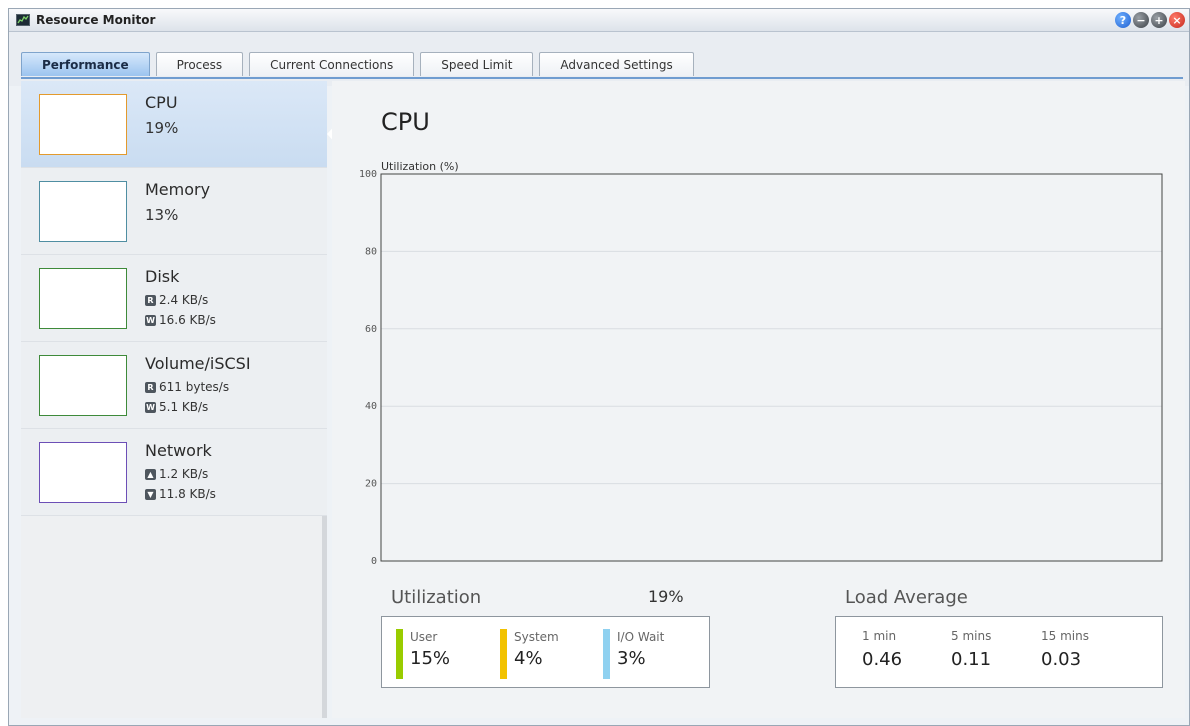  I want to click on utilization-breakdown-box: User 15% System 4% I/O Wait 3%, so click(545, 652).